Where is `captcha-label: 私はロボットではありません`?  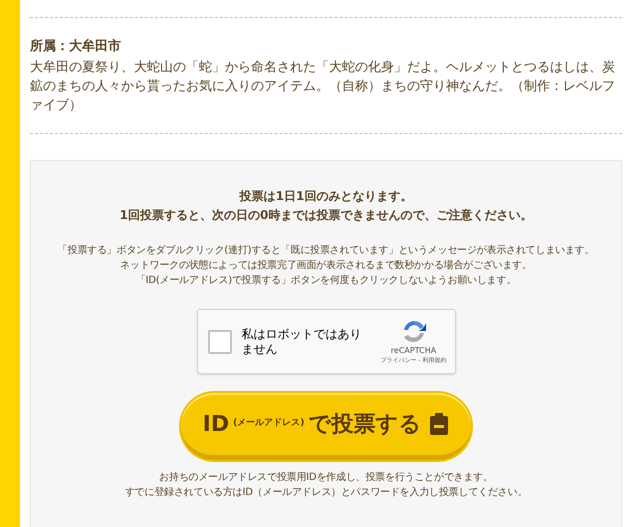 captcha-label: 私はロボットではありません is located at coordinates (302, 341).